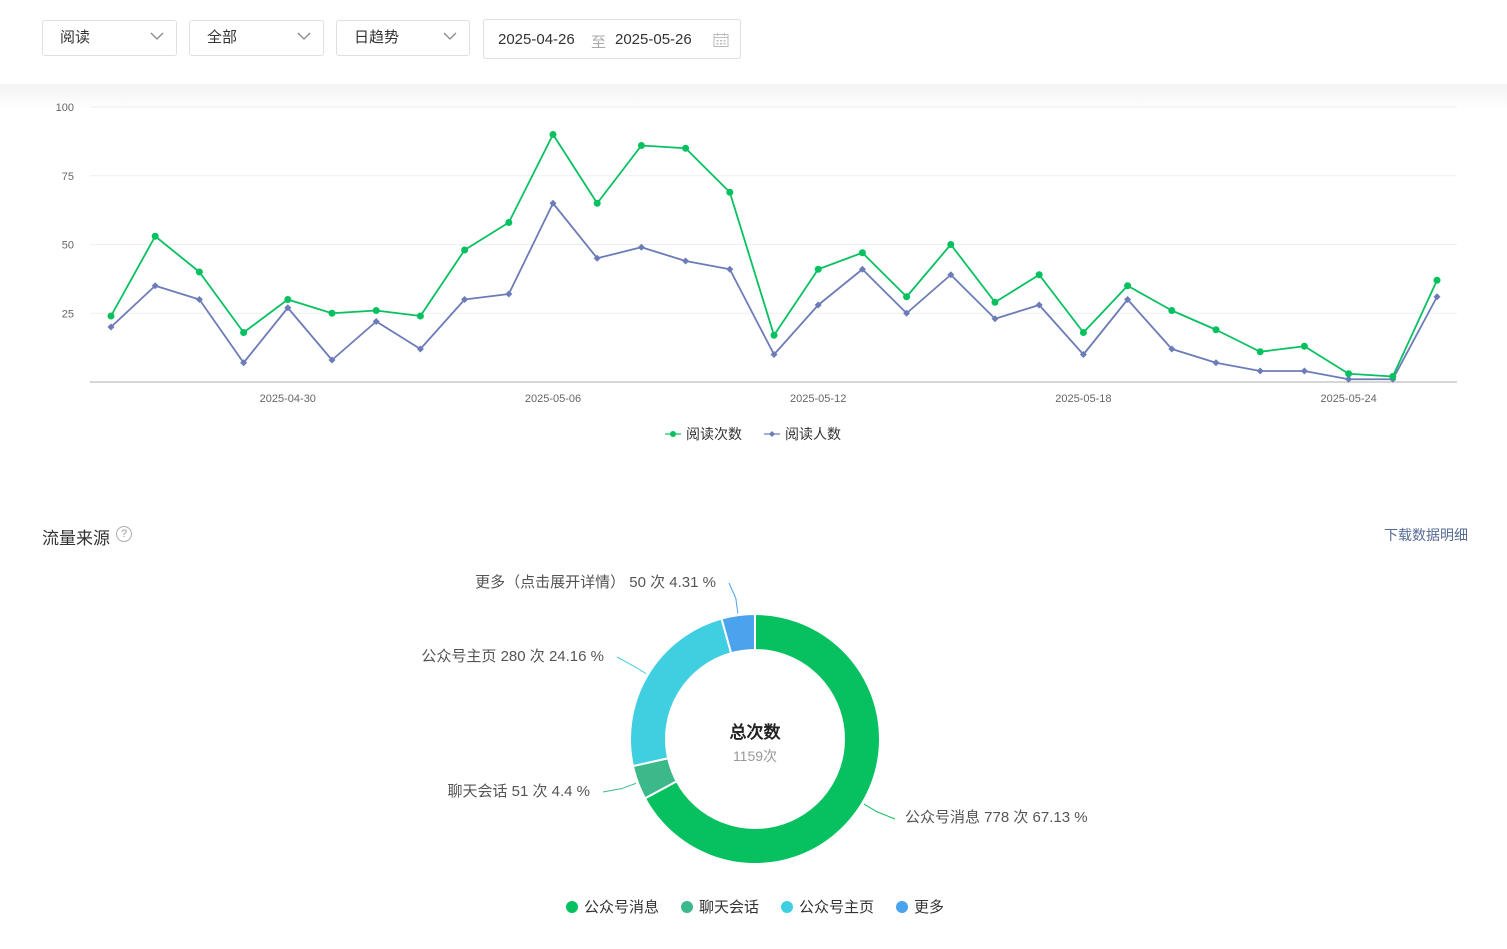 The height and width of the screenshot is (949, 1507). Describe the element at coordinates (653, 39) in the screenshot. I see `date-end: 2025-05-26` at that location.